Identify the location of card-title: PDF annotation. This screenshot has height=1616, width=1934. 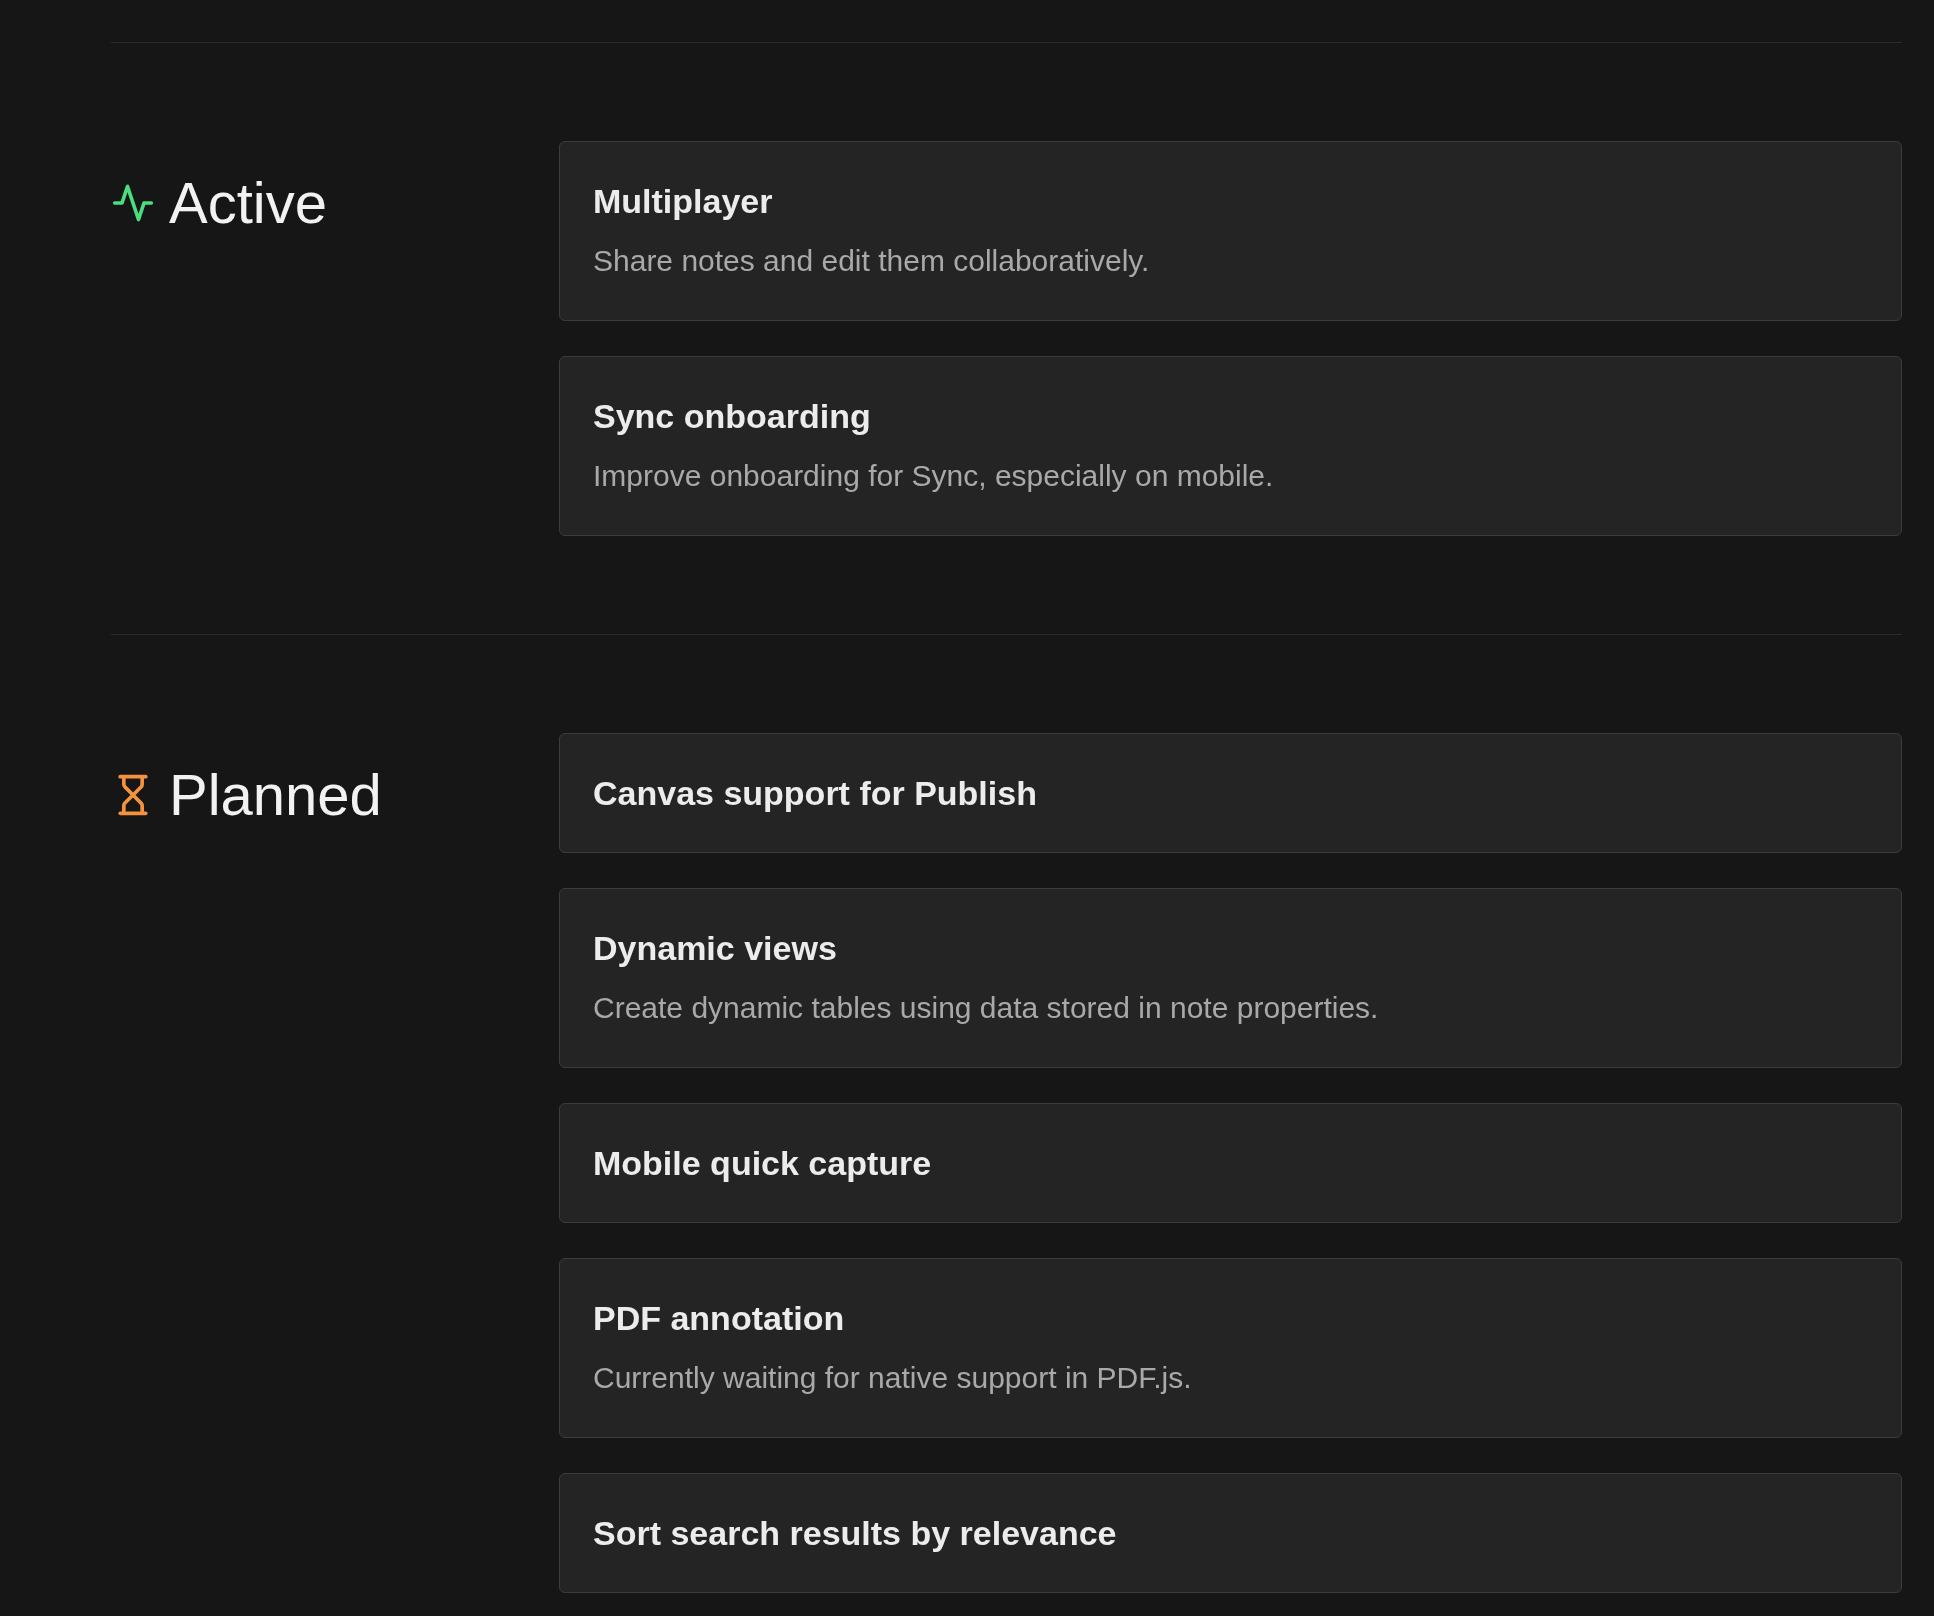
(719, 1318).